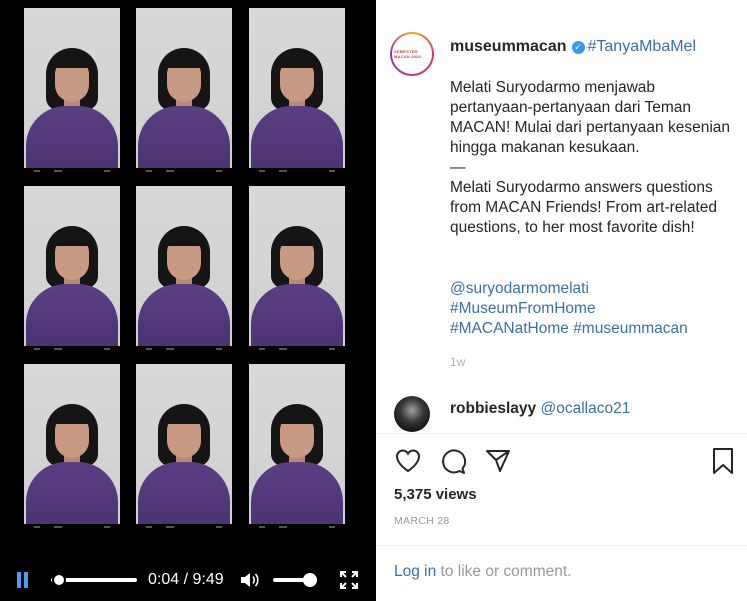  Describe the element at coordinates (509, 328) in the screenshot. I see `hashtag-link: #MACANatHome` at that location.